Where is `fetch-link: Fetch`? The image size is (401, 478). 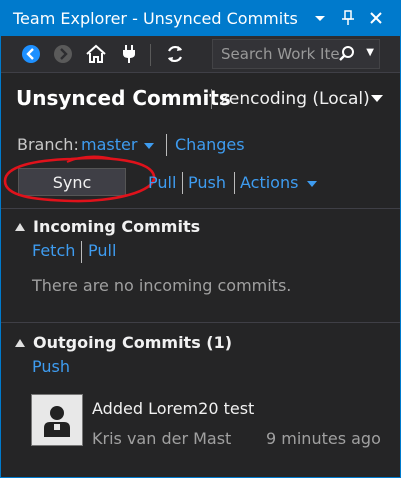
fetch-link: Fetch is located at coordinates (53, 250).